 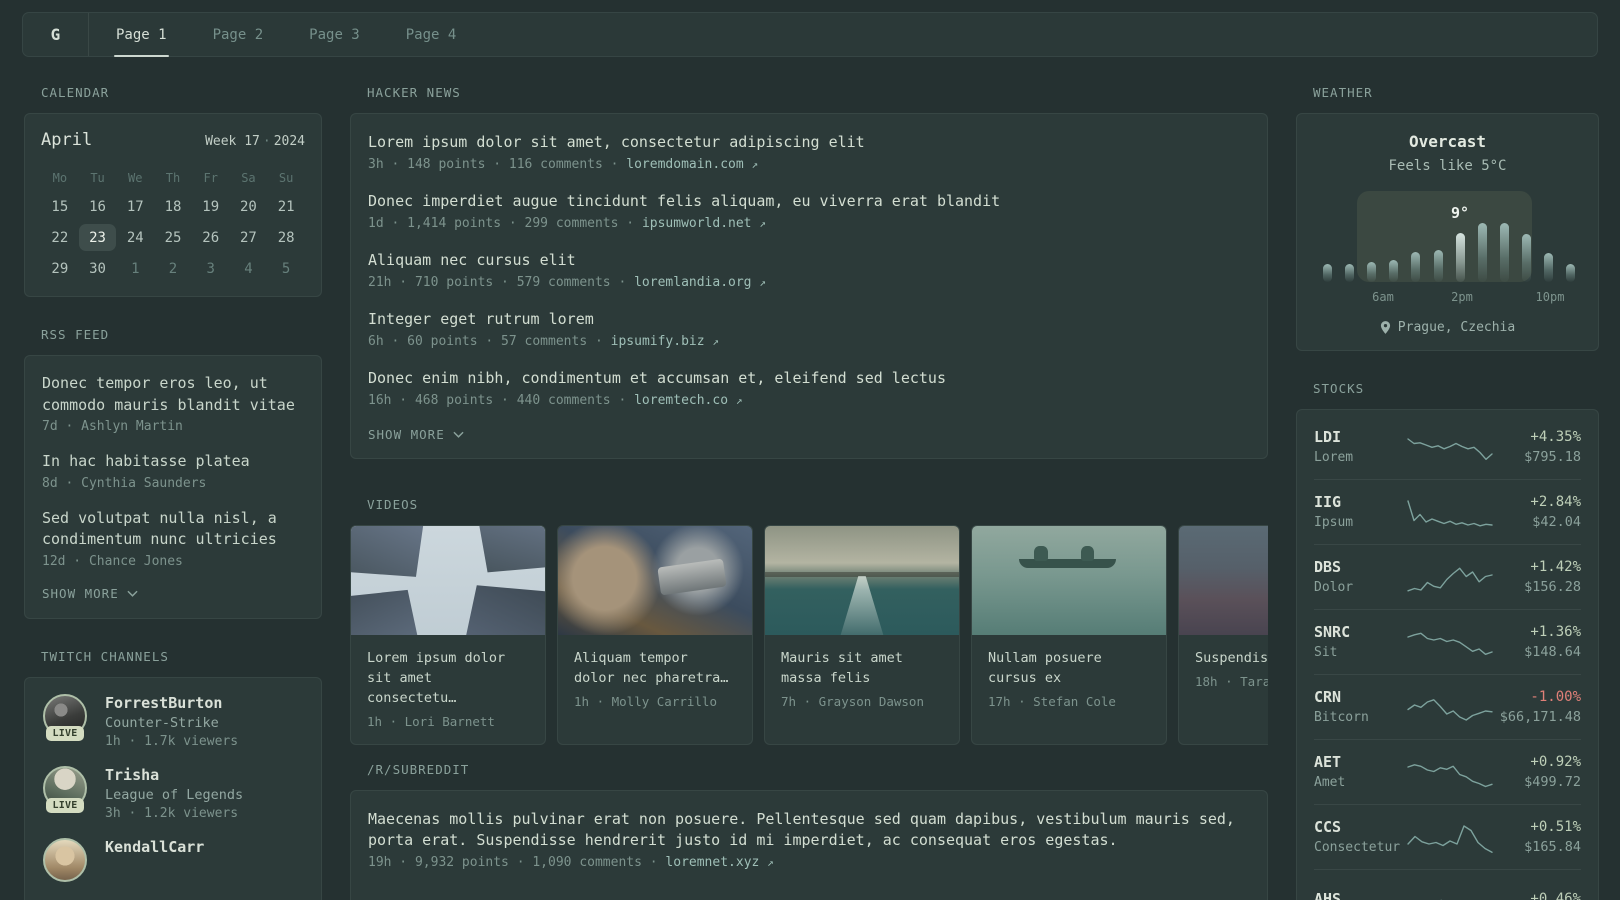 What do you see at coordinates (645, 701) in the screenshot?
I see `video-meta: 1h · Molly Carrillo` at bounding box center [645, 701].